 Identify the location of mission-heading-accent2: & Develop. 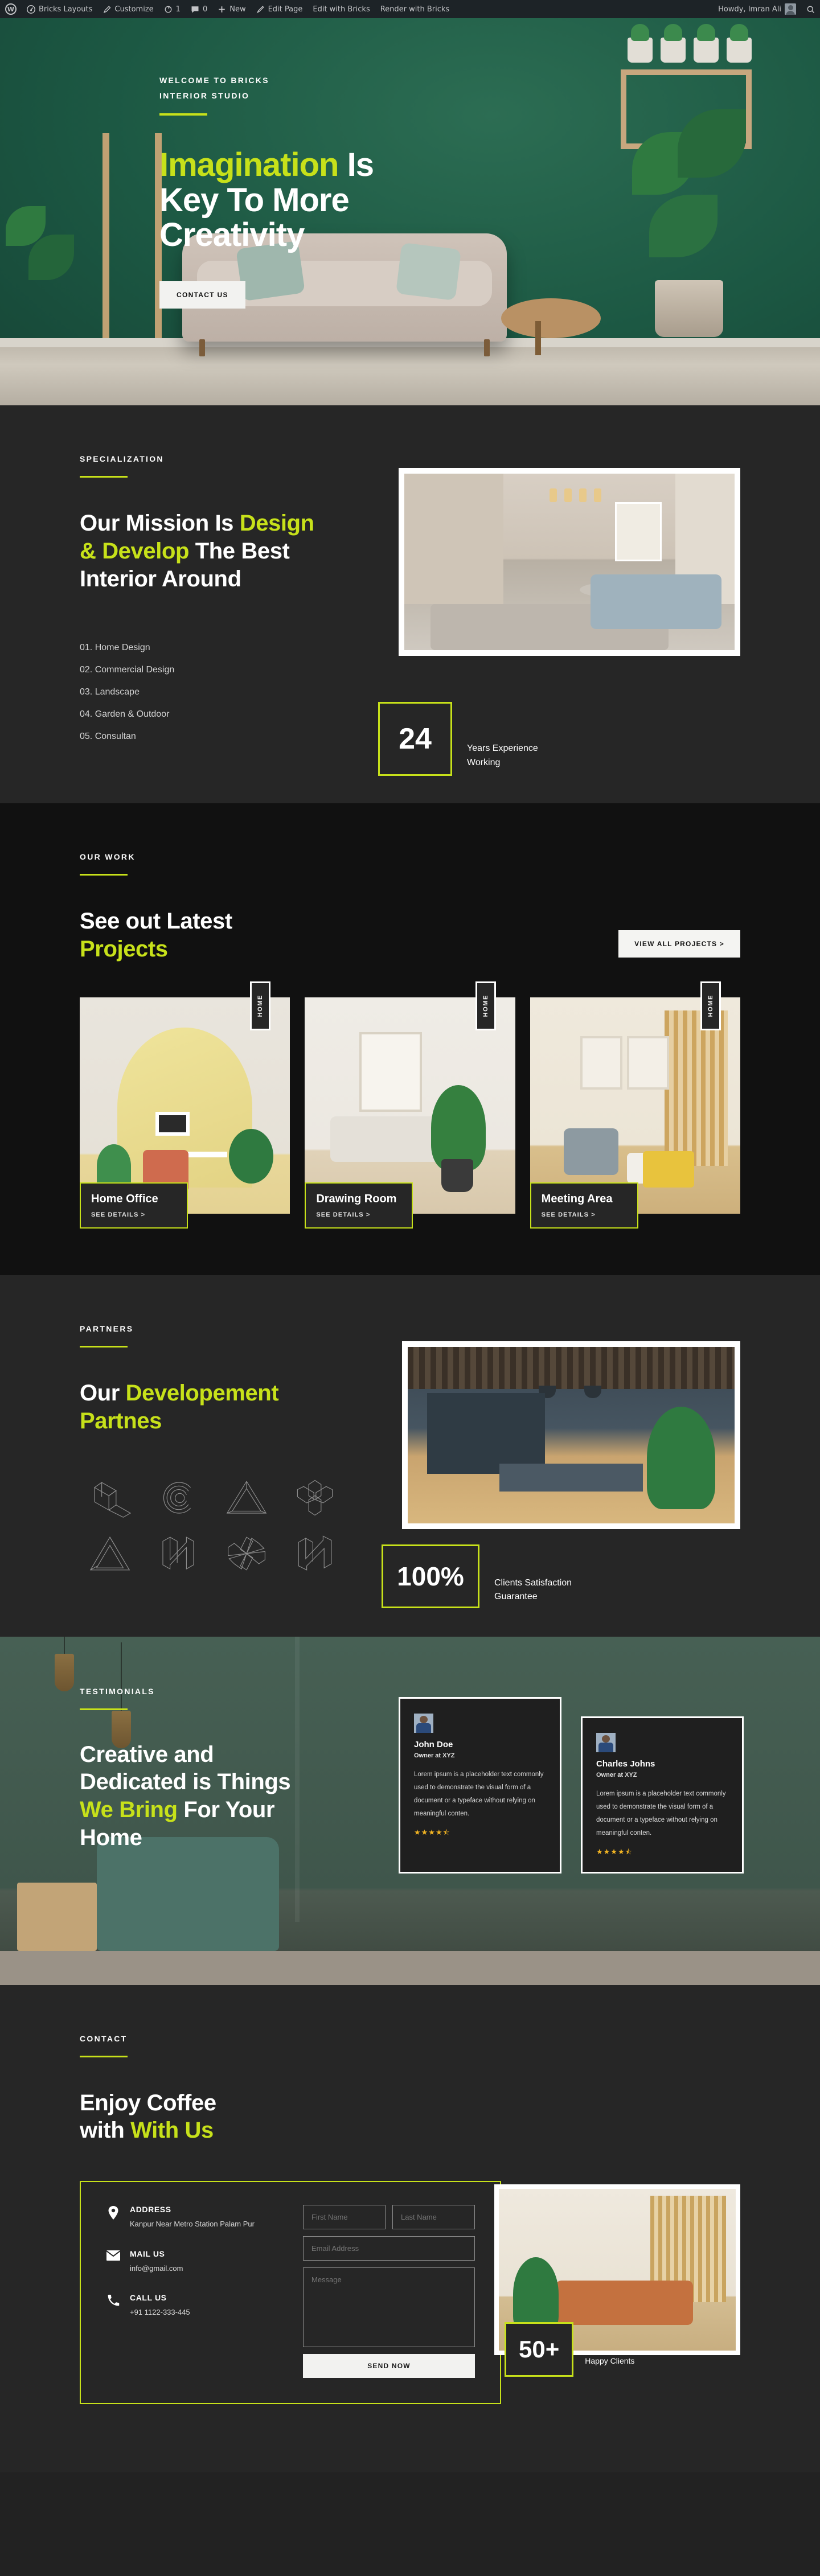
(135, 551).